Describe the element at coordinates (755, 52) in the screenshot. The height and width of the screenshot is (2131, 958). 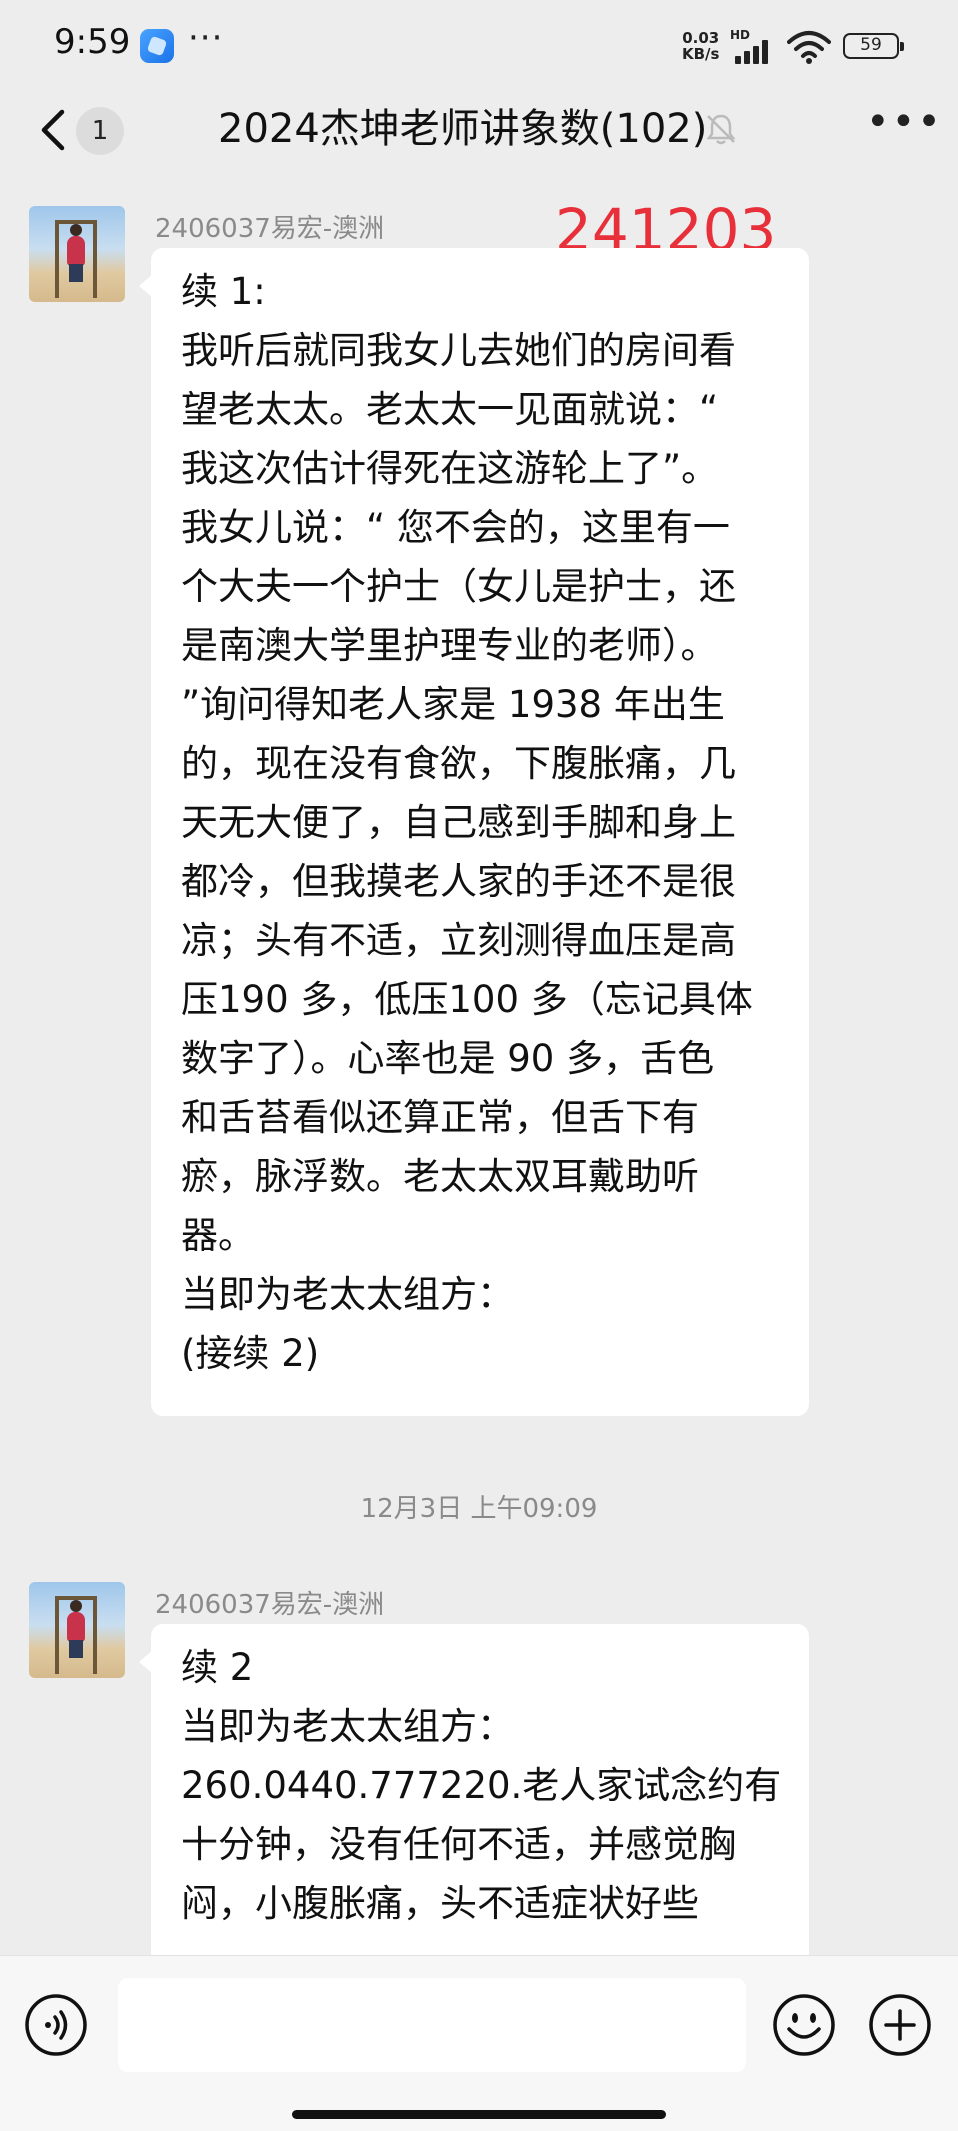
I see `signal-icon` at that location.